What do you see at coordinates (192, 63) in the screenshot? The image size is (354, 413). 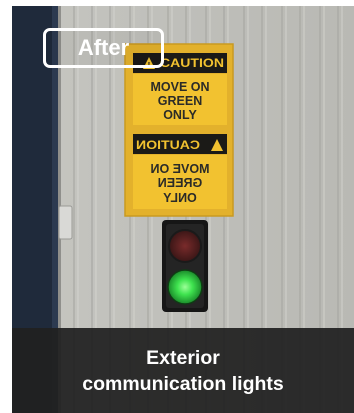 I see `top-caution-header: CAUTION` at bounding box center [192, 63].